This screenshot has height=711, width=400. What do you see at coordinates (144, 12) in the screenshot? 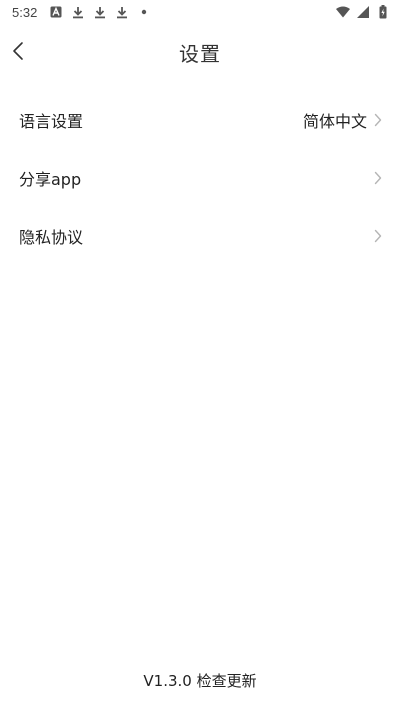
I see `dot-icon` at bounding box center [144, 12].